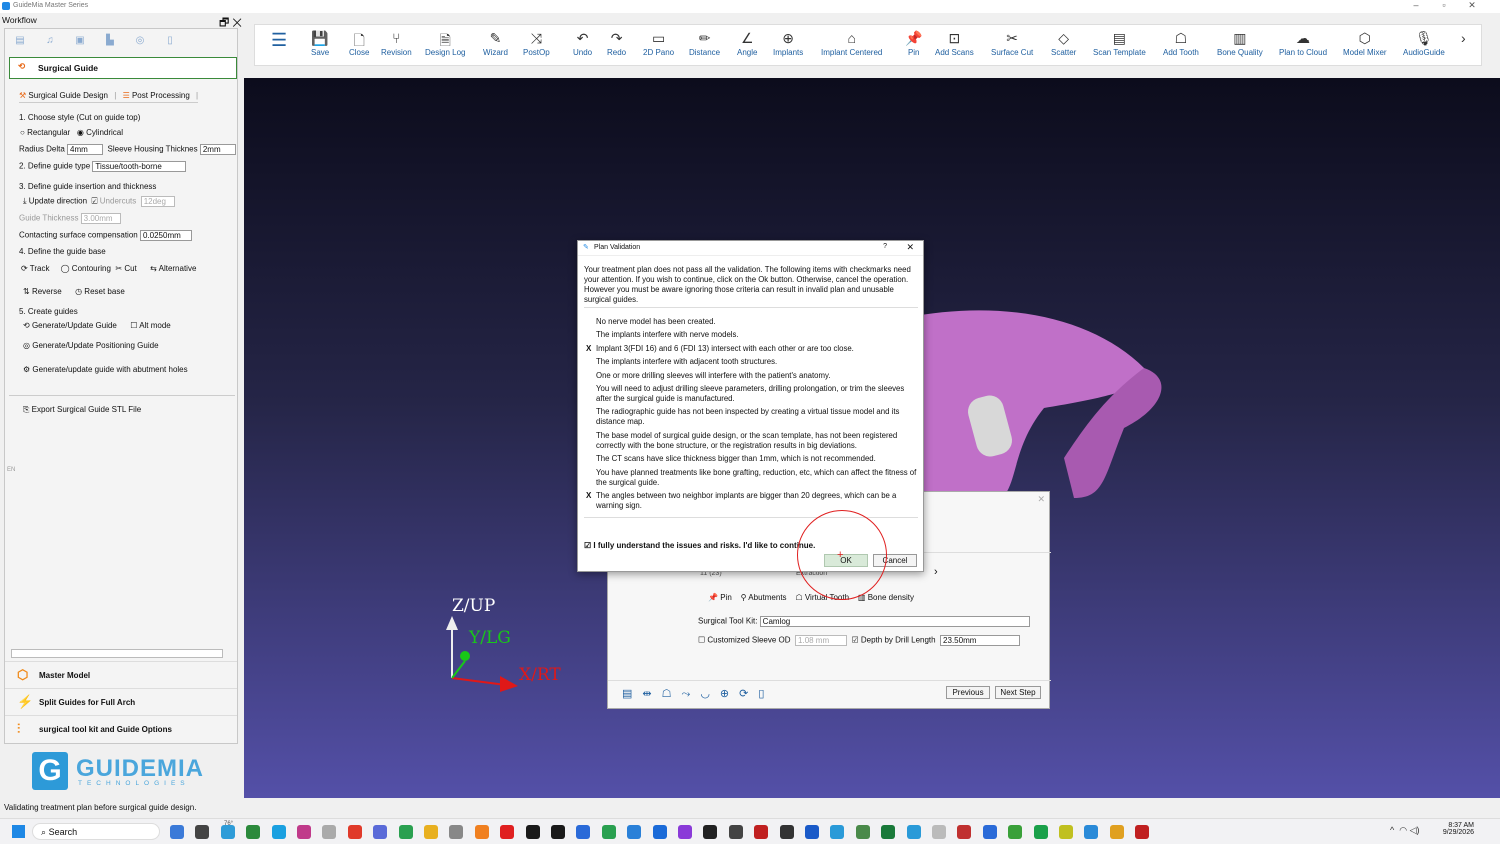 The image size is (1500, 844). I want to click on implants-button: ⊕ Implants, so click(788, 43).